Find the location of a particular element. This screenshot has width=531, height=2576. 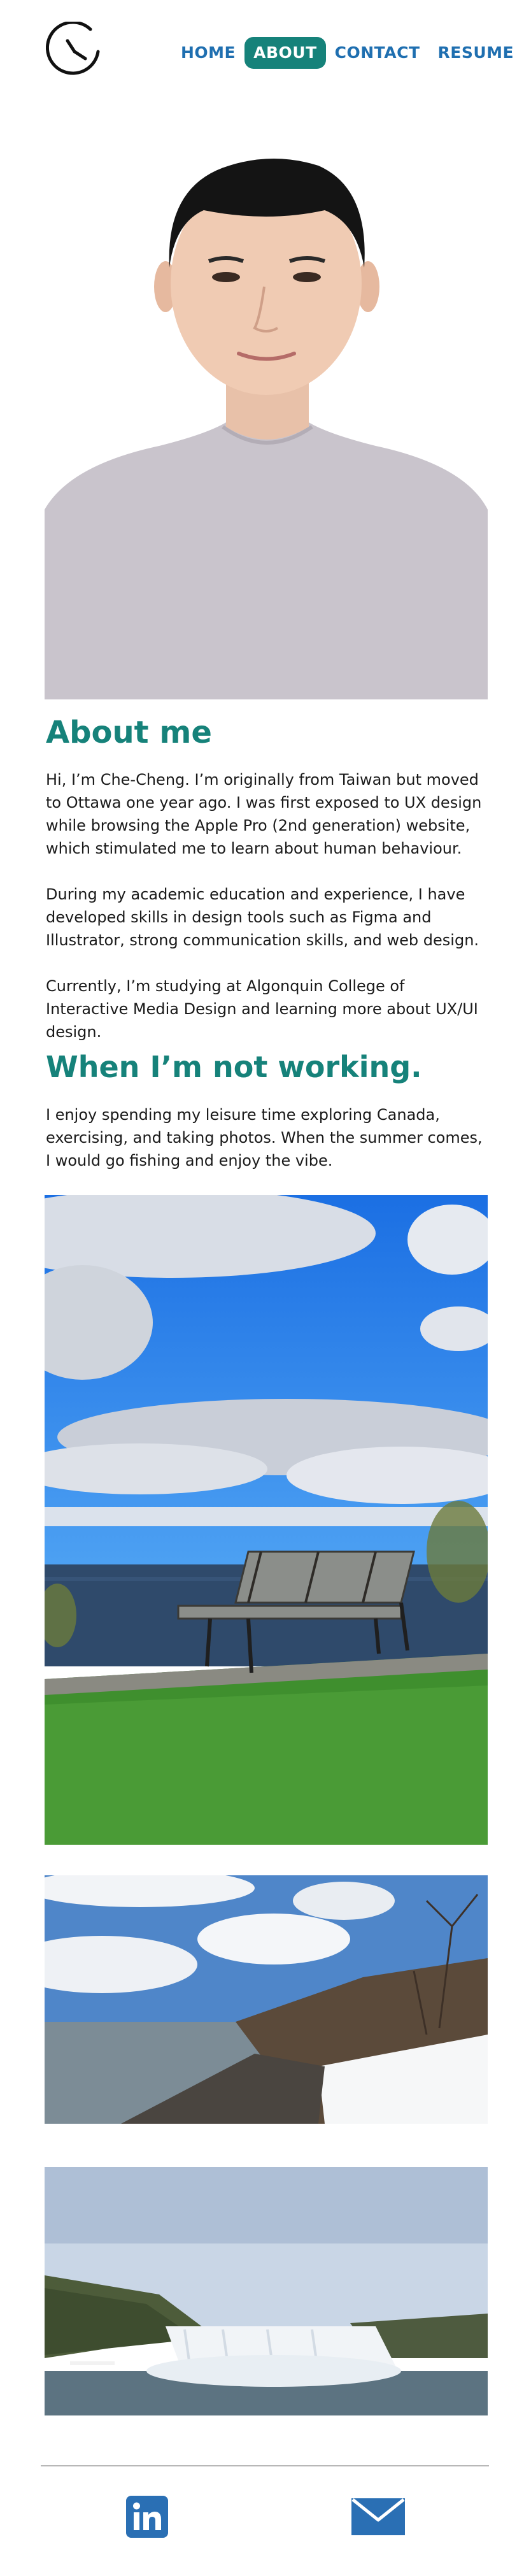

leisure-heading: When I’m not working. is located at coordinates (234, 1067).